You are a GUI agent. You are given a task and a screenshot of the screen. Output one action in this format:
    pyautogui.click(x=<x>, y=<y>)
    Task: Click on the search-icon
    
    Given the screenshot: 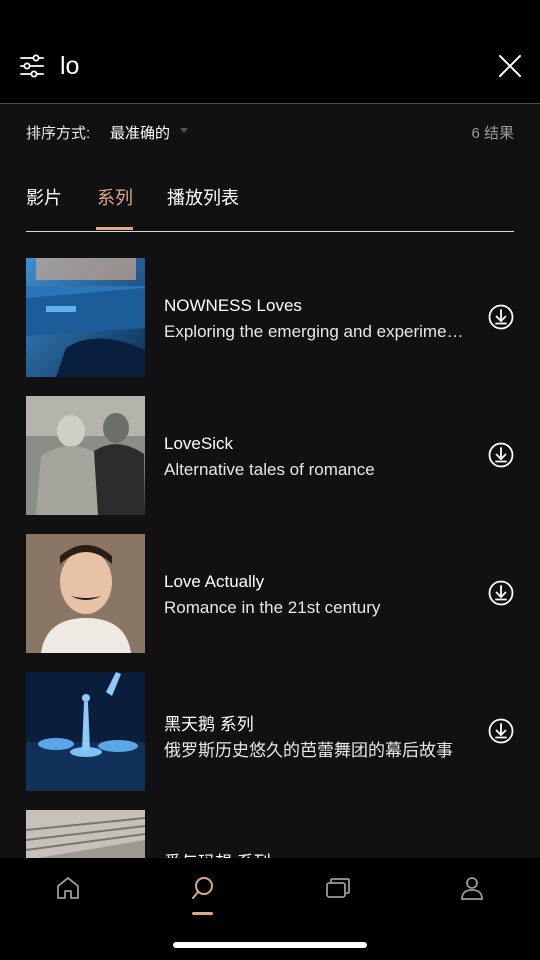 What is the action you would take?
    pyautogui.click(x=203, y=888)
    